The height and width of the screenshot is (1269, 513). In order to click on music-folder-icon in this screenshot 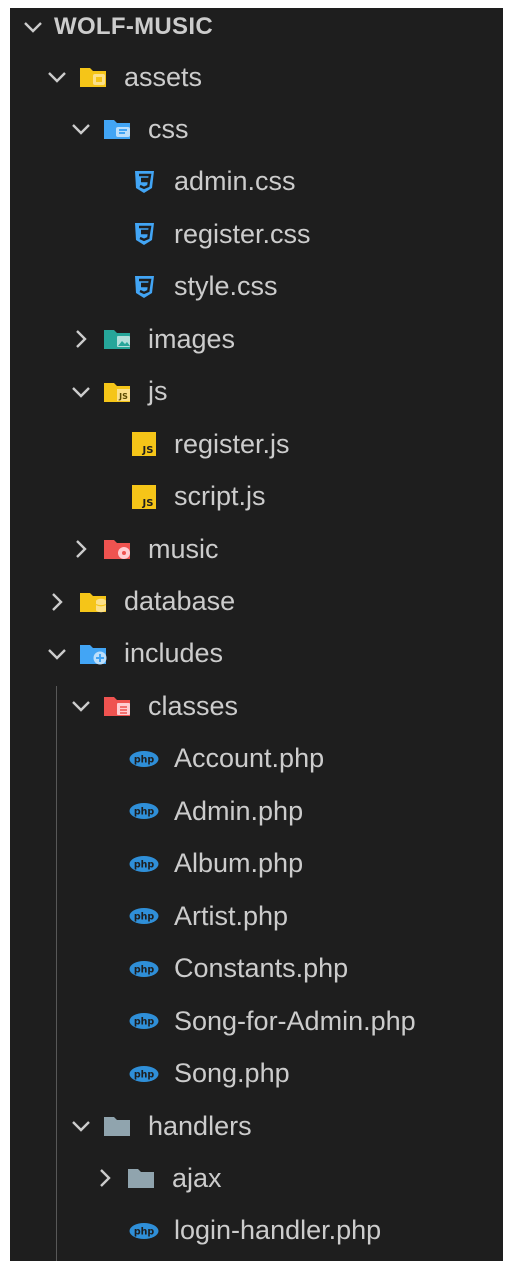, I will do `click(118, 549)`.